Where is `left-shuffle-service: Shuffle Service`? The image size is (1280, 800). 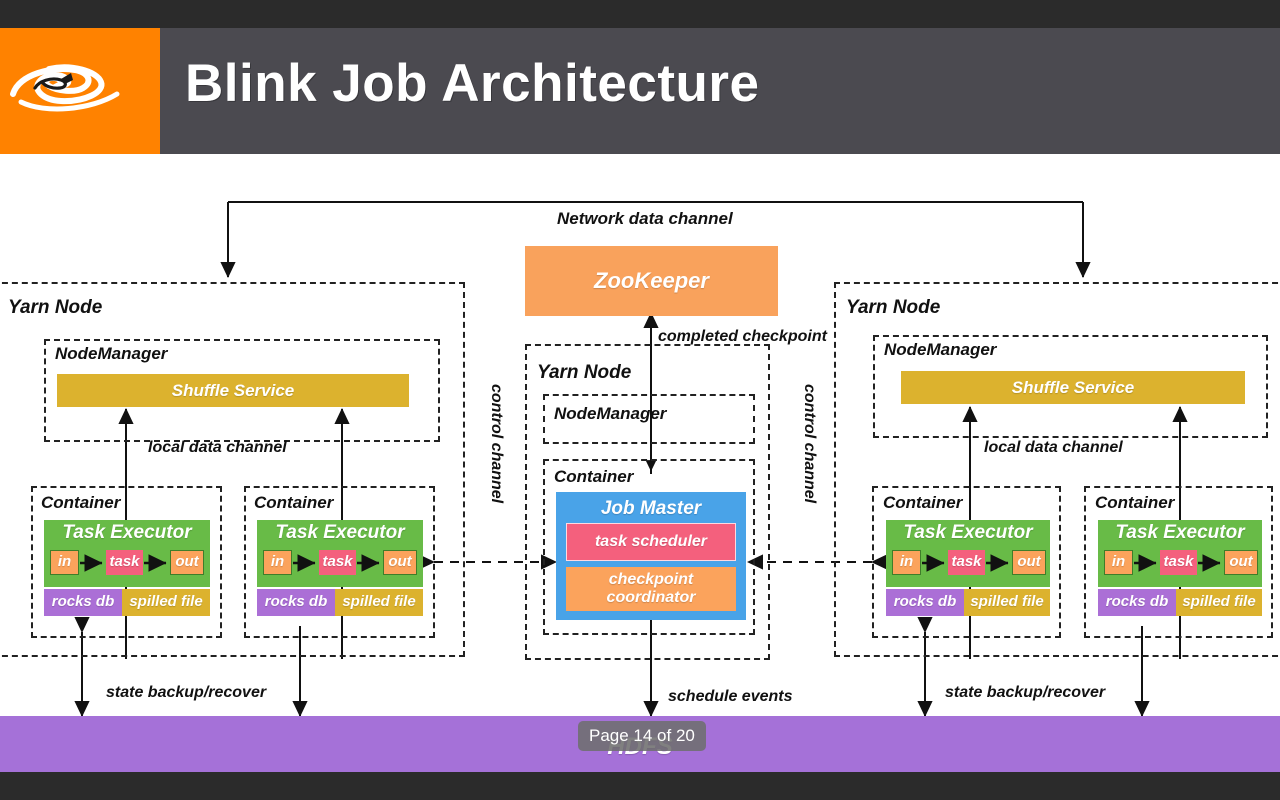
left-shuffle-service: Shuffle Service is located at coordinates (233, 390).